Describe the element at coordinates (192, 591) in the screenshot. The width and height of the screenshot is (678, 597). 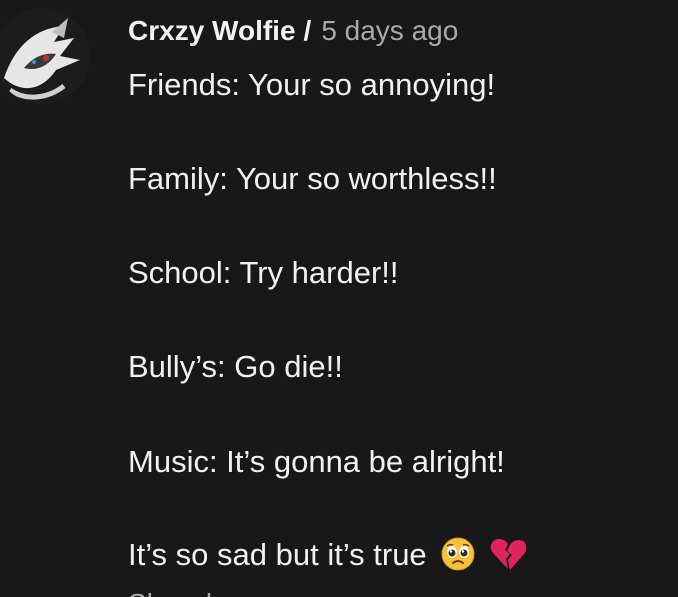
I see `show-less-button: Show less` at that location.